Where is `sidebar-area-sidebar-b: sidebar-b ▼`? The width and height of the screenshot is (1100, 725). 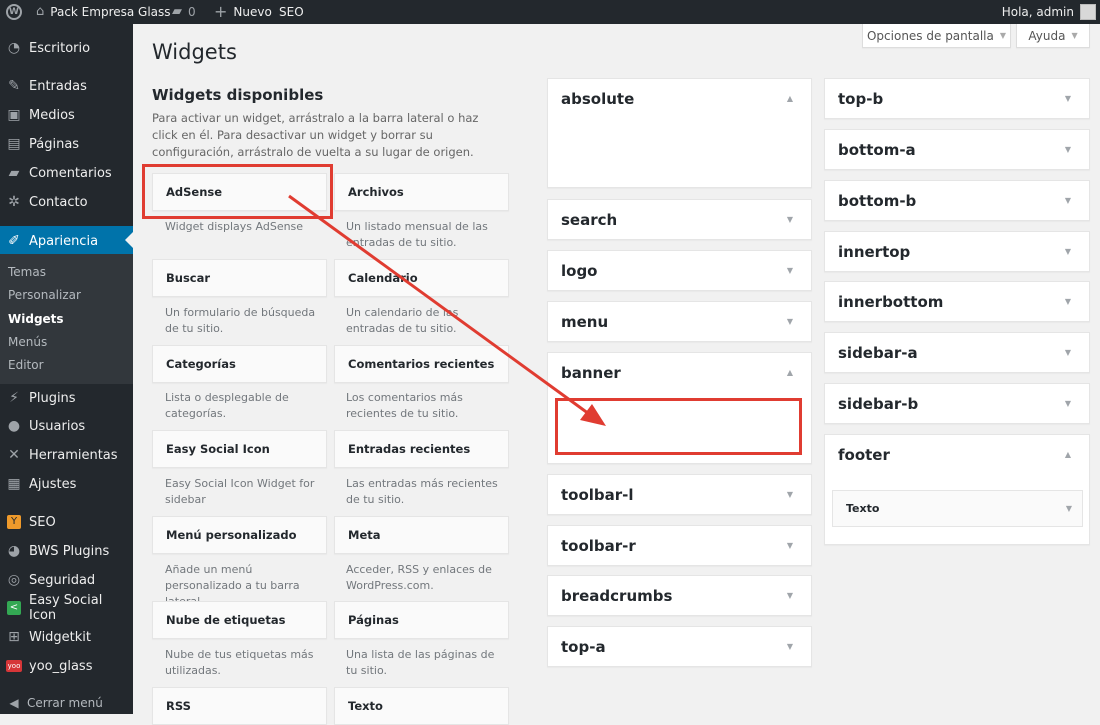
sidebar-area-sidebar-b: sidebar-b ▼ is located at coordinates (957, 403).